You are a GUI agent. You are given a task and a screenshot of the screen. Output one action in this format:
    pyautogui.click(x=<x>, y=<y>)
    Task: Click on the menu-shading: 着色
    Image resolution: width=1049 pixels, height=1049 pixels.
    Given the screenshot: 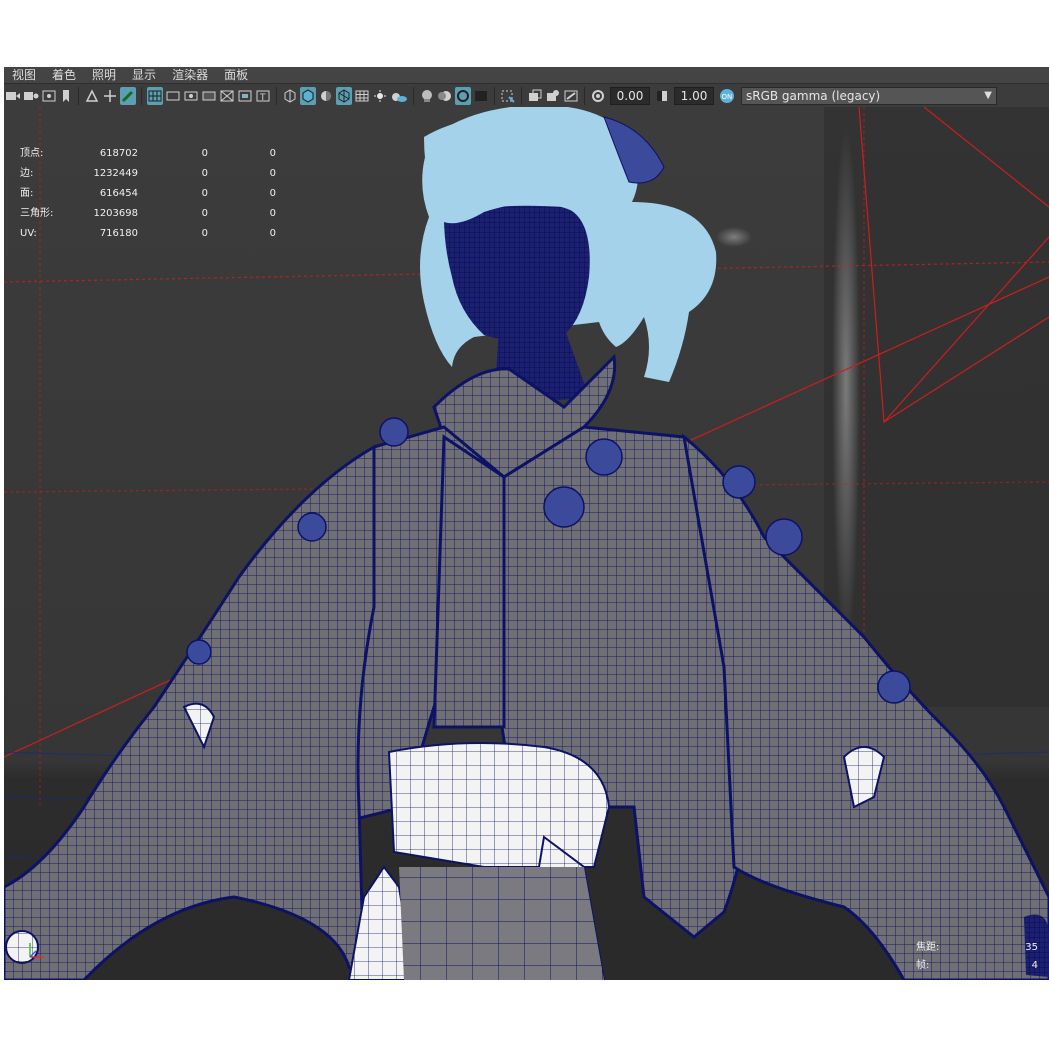 What is the action you would take?
    pyautogui.click(x=64, y=75)
    